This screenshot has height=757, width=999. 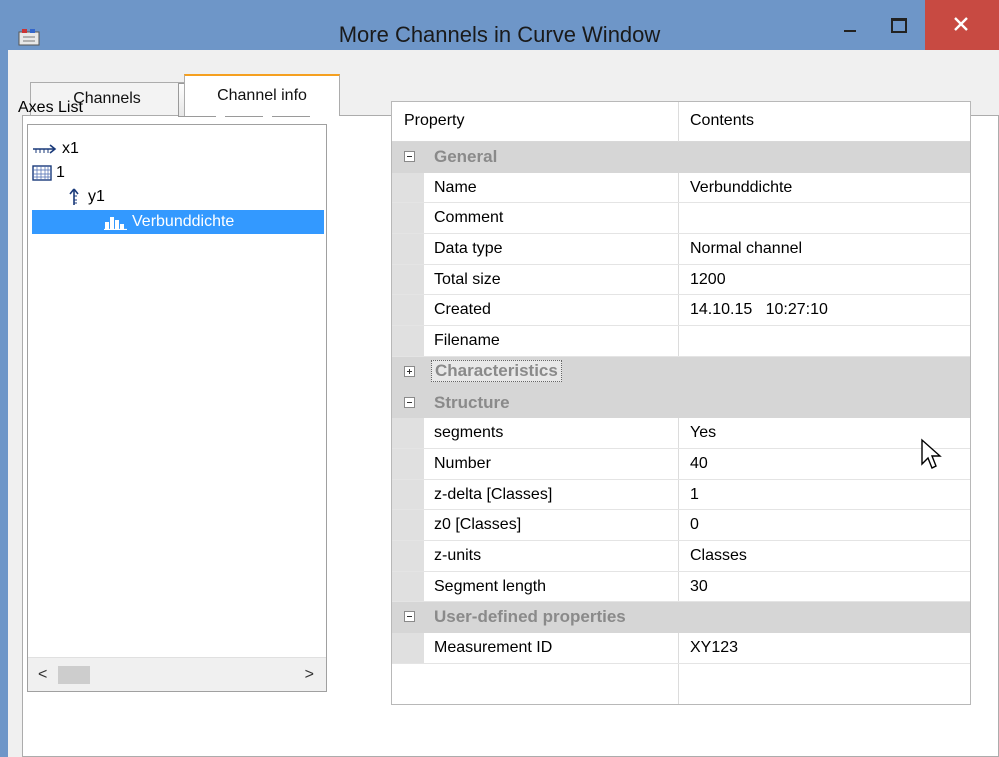 I want to click on property-name: segments, so click(x=469, y=433).